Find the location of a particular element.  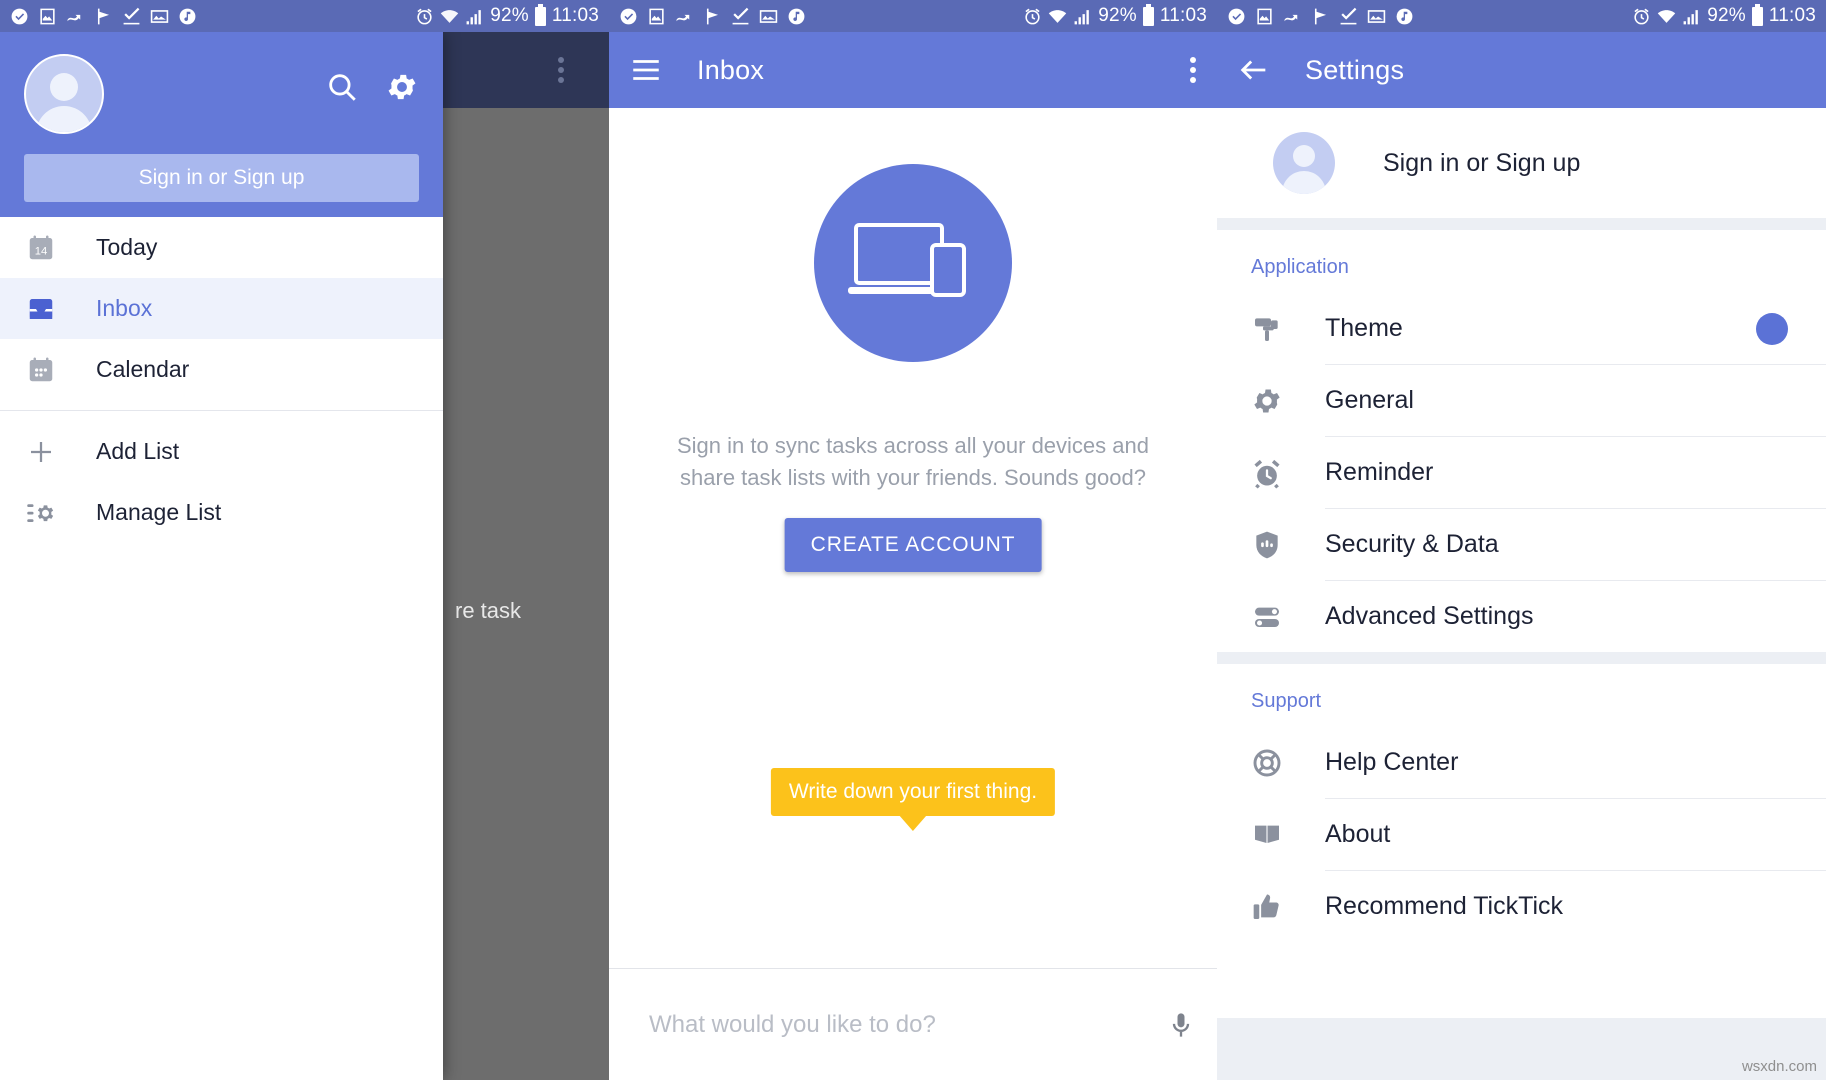

settings-item-theme: Theme is located at coordinates (1521, 328).